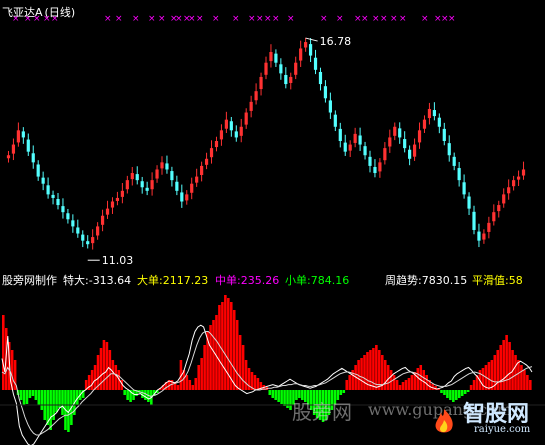 The height and width of the screenshot is (445, 545). I want to click on indicator-item-medium: 中单:235.26, so click(247, 280).